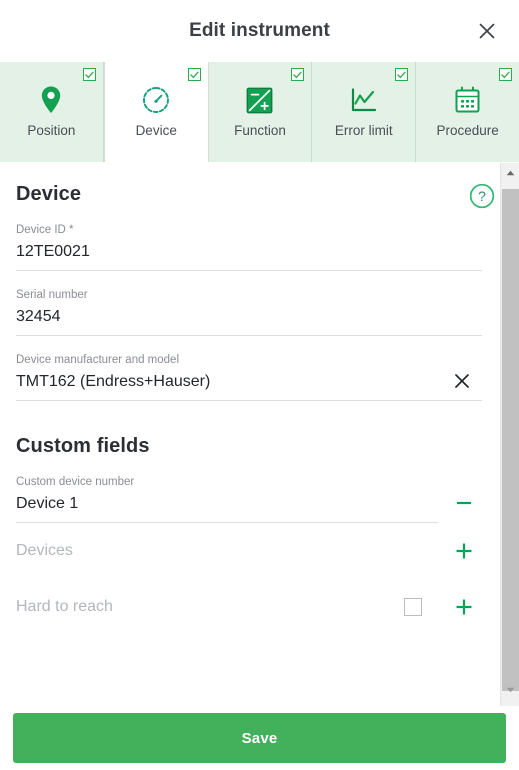  I want to click on vertical-scrollbar, so click(509, 434).